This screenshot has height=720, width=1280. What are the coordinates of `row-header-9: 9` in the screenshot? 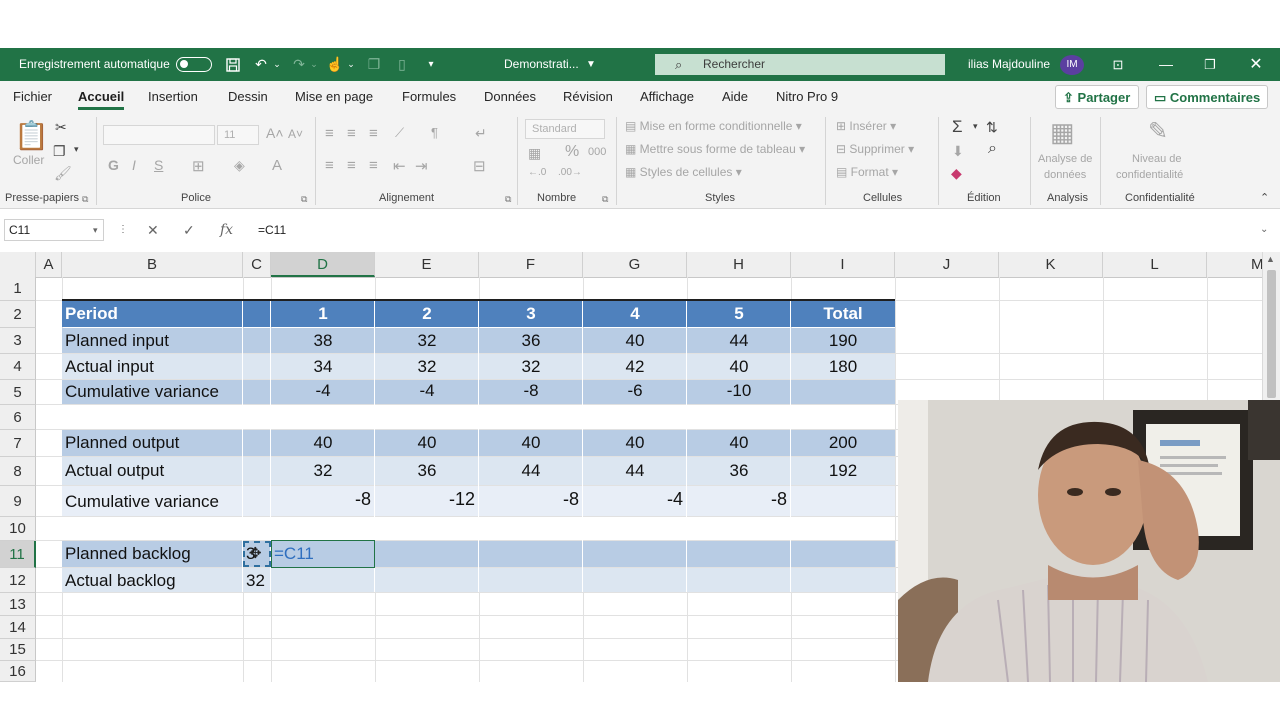 It's located at (18, 501).